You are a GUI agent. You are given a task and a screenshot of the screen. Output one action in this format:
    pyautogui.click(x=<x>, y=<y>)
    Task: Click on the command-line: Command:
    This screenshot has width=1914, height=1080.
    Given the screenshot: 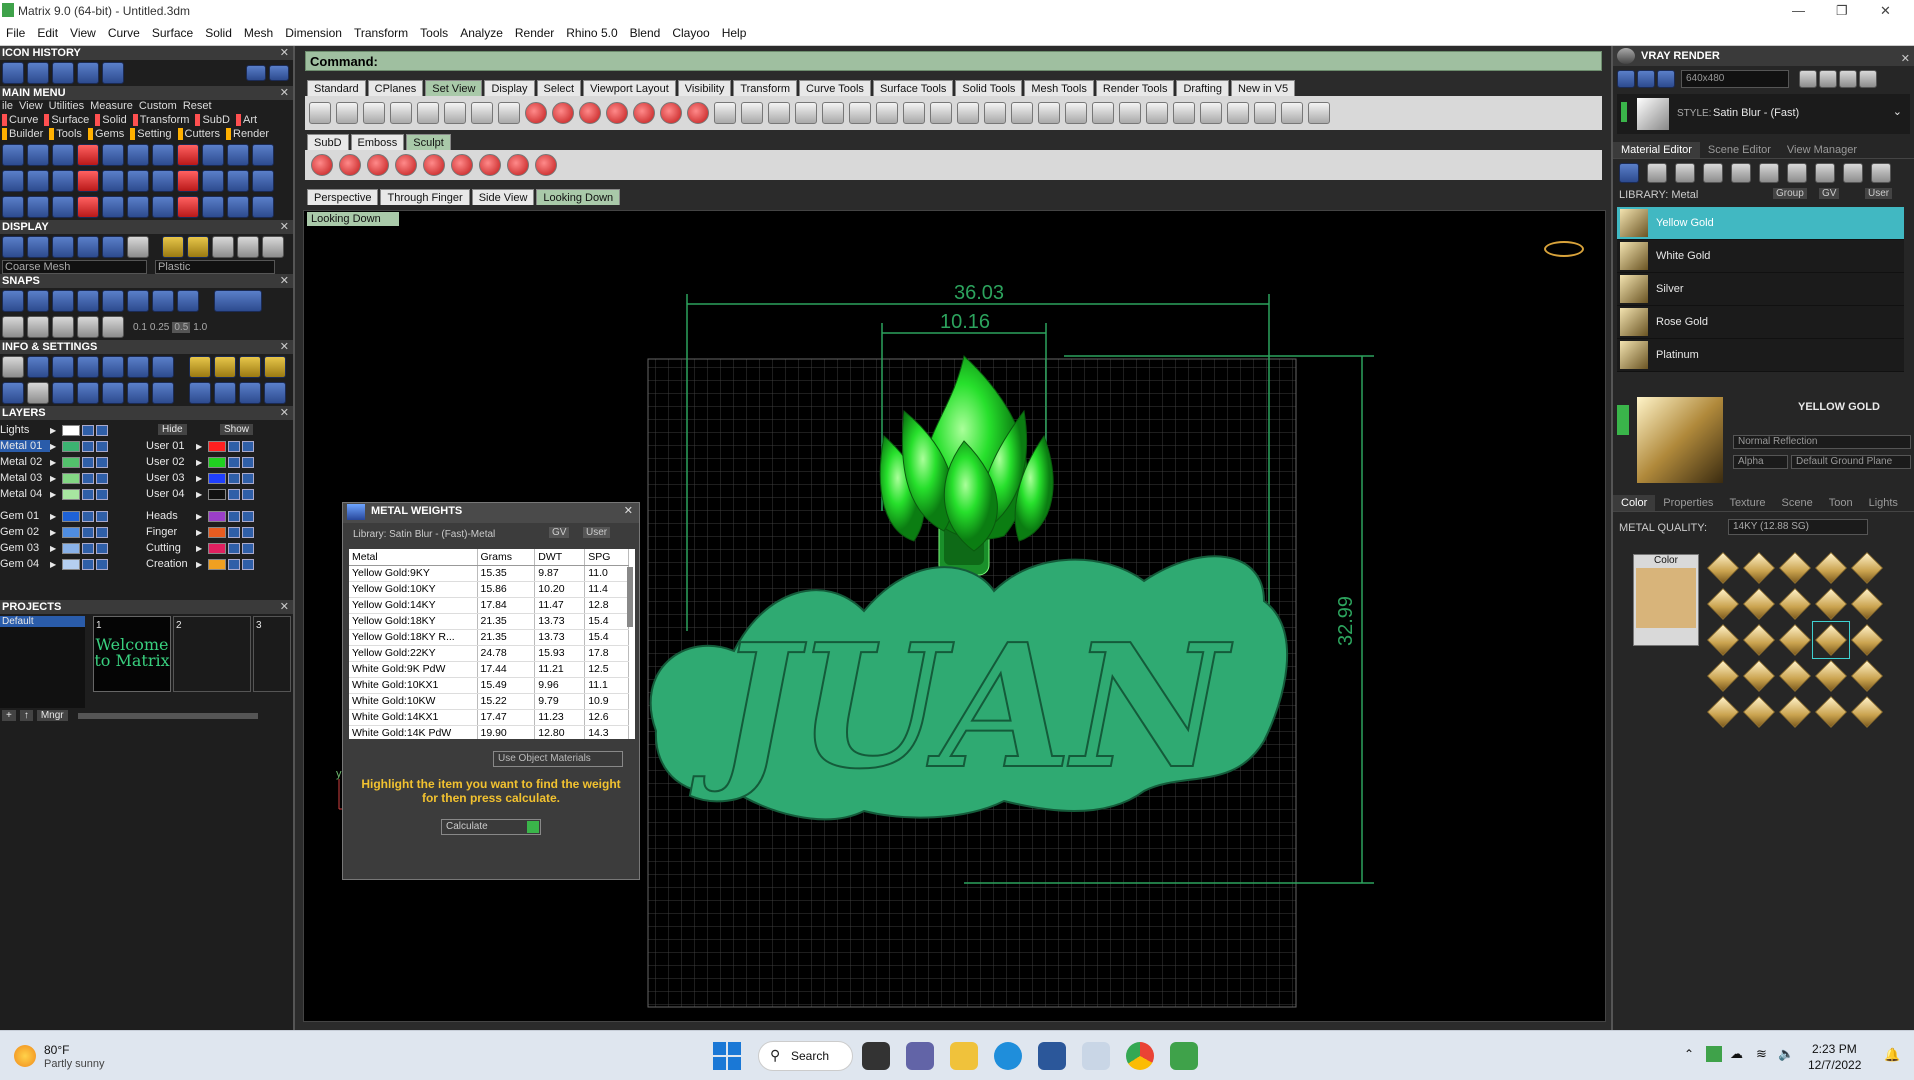 What is the action you would take?
    pyautogui.click(x=953, y=61)
    